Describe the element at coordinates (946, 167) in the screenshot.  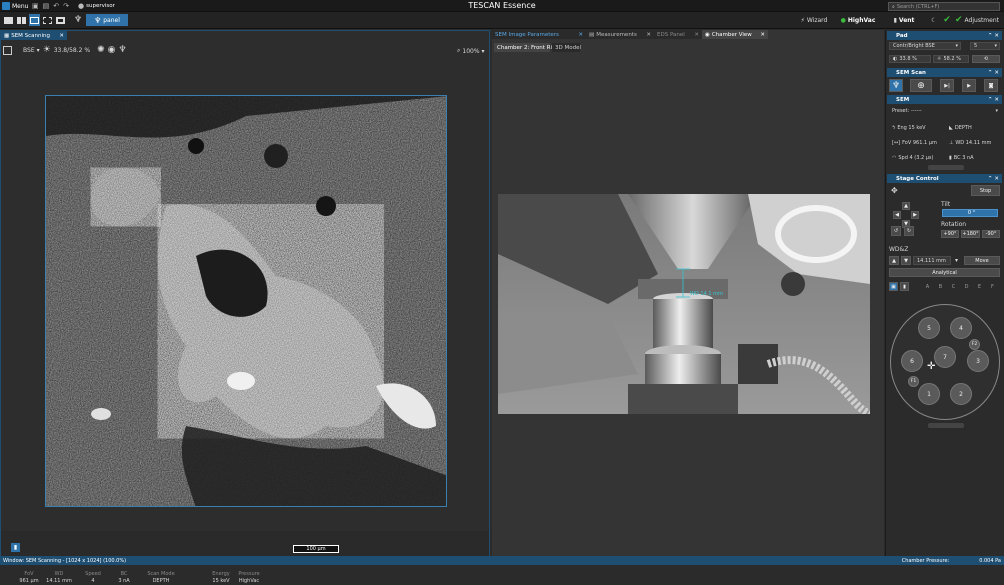
I see `sem-expand-handle` at that location.